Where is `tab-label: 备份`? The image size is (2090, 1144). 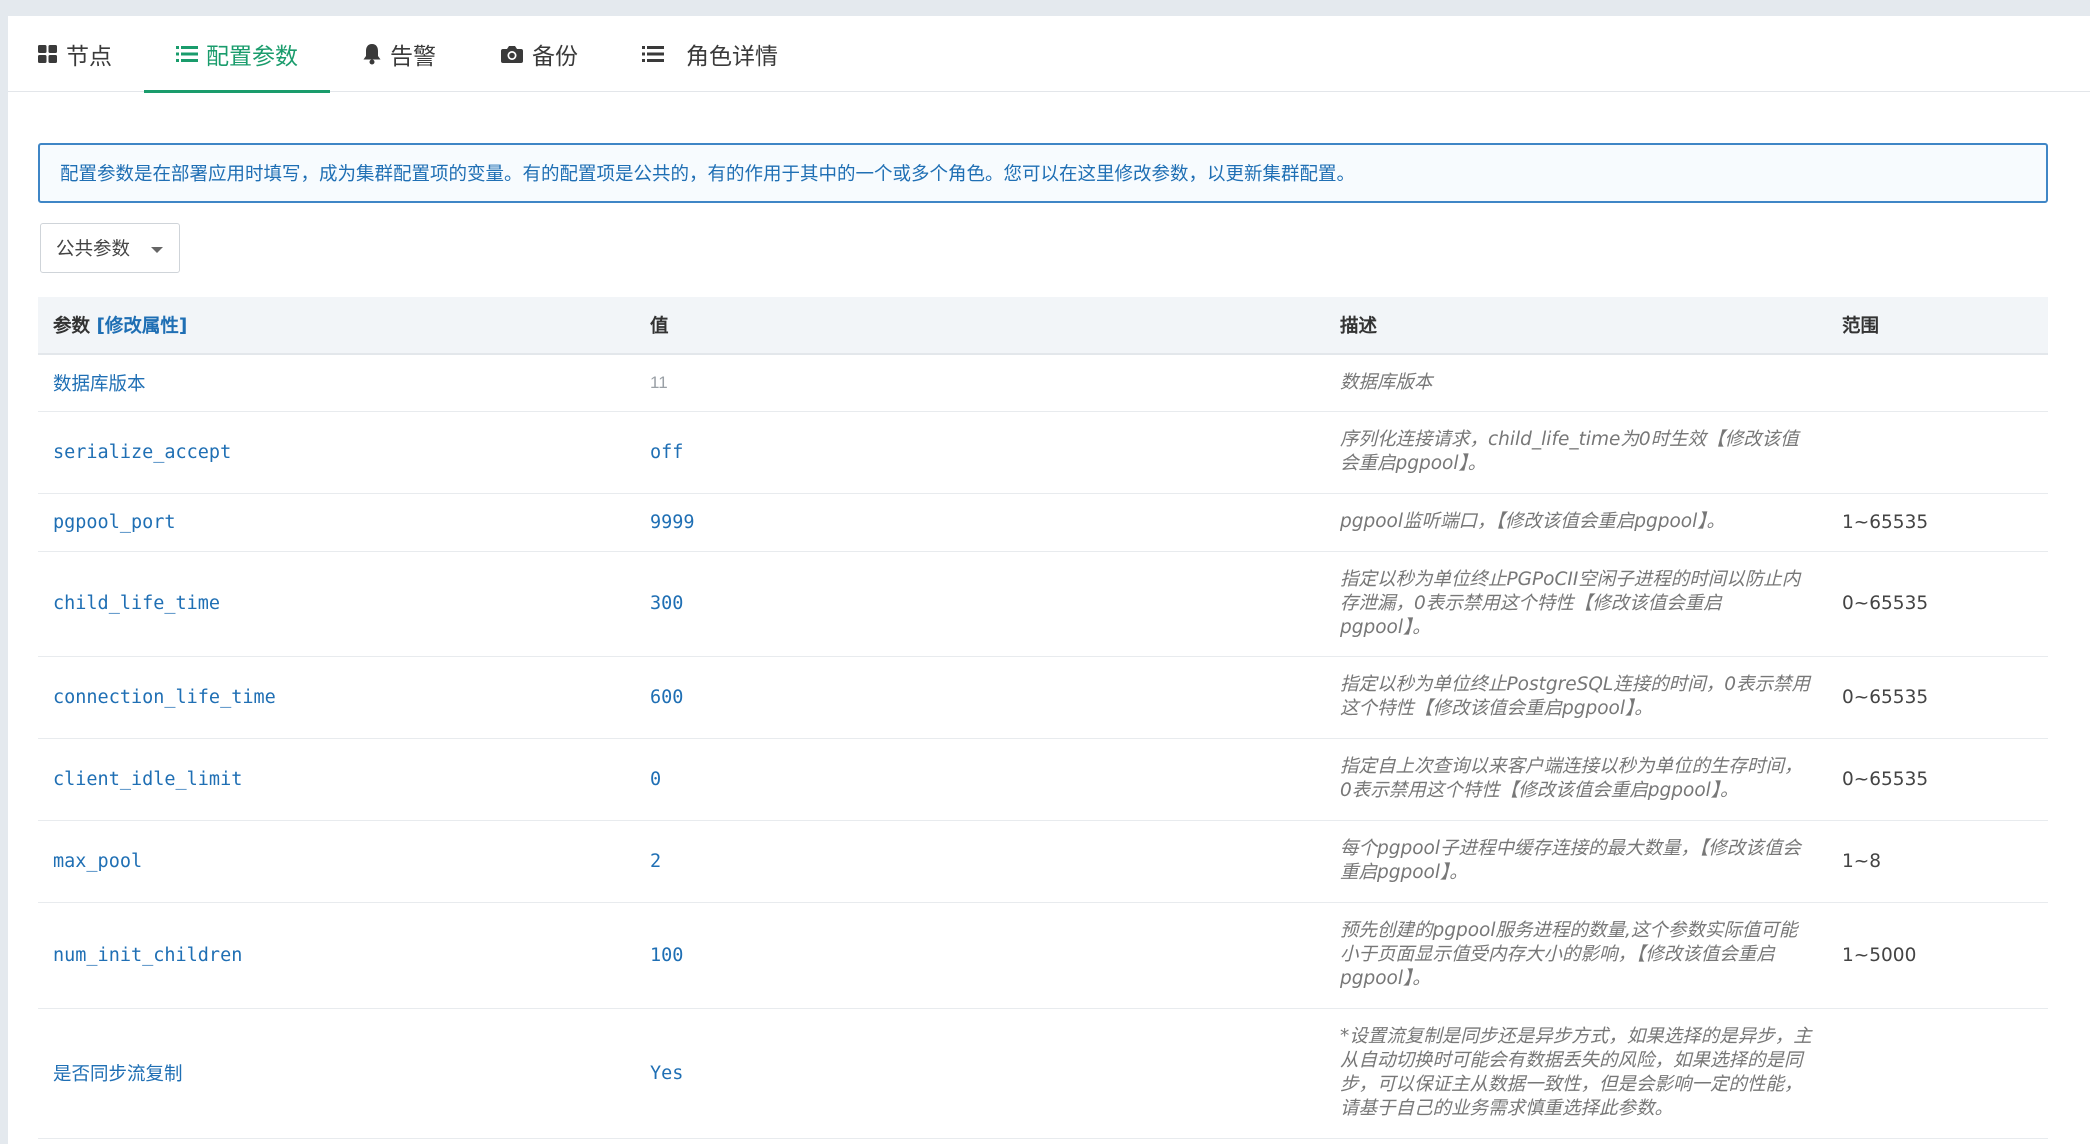 tab-label: 备份 is located at coordinates (555, 57).